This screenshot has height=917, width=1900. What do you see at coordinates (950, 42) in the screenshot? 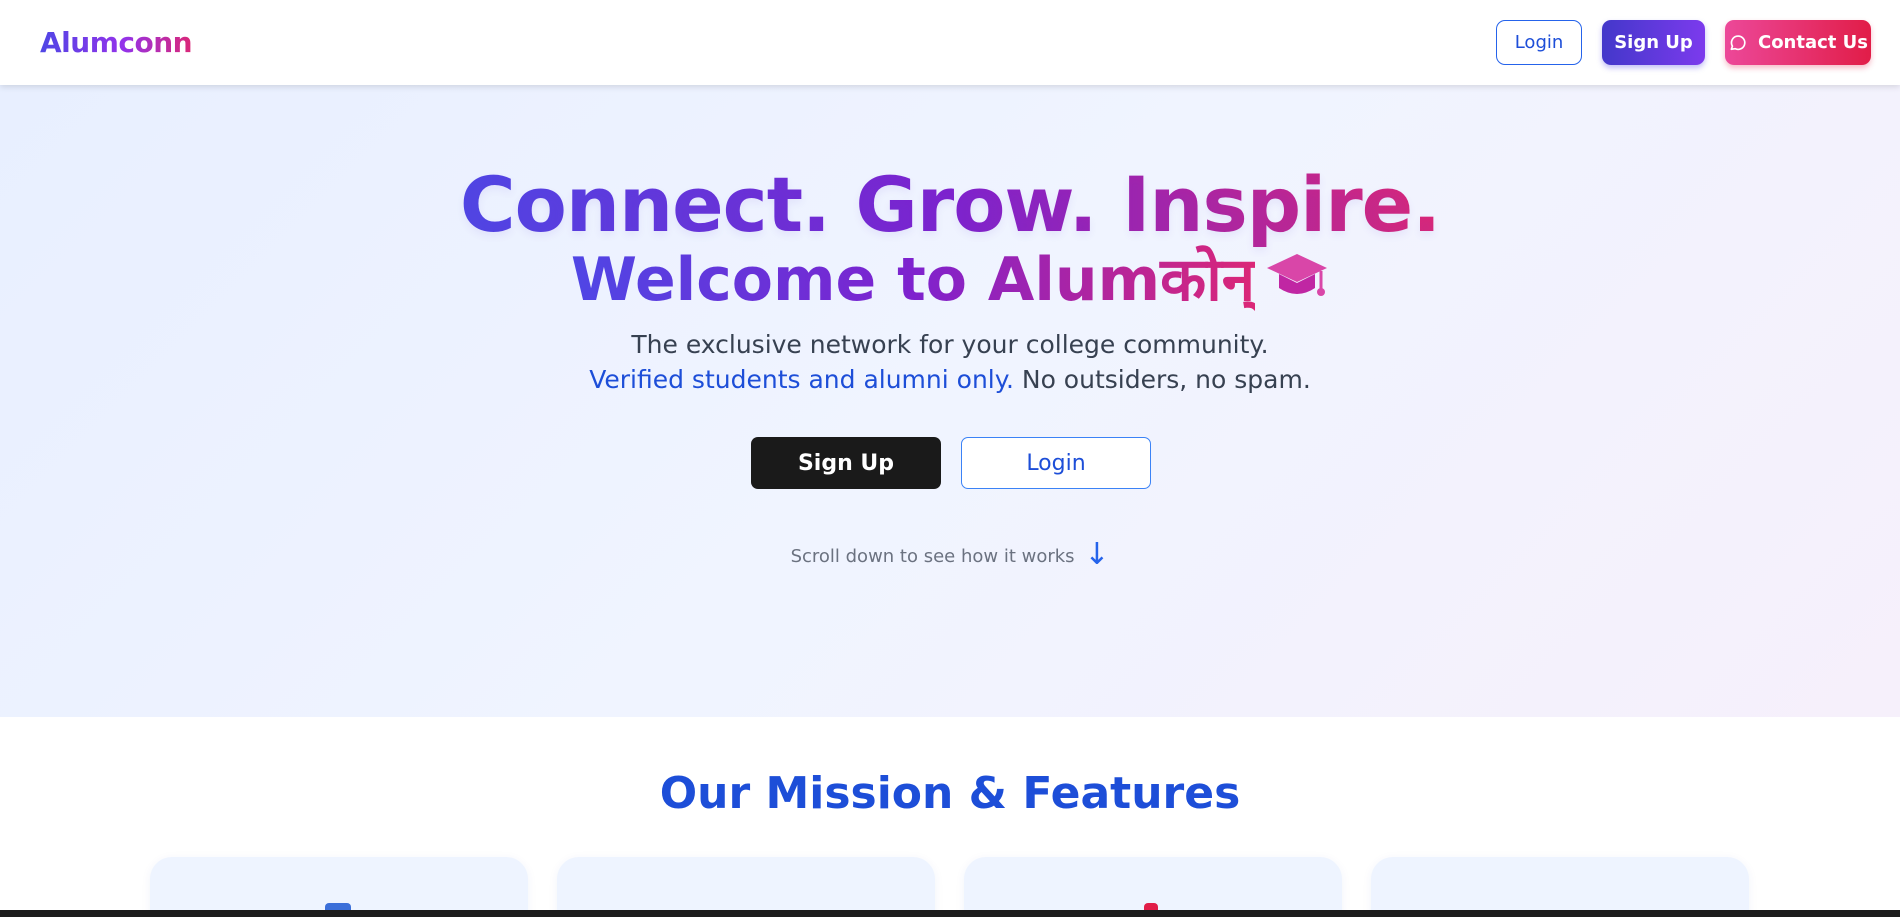
I see `top-navbar: Alumconn Login Sign Up Contact Us` at bounding box center [950, 42].